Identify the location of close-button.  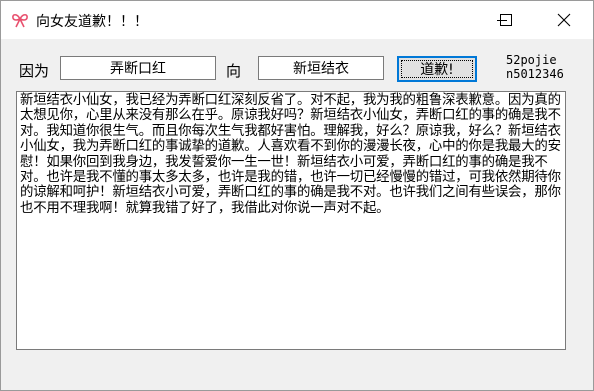
(564, 20).